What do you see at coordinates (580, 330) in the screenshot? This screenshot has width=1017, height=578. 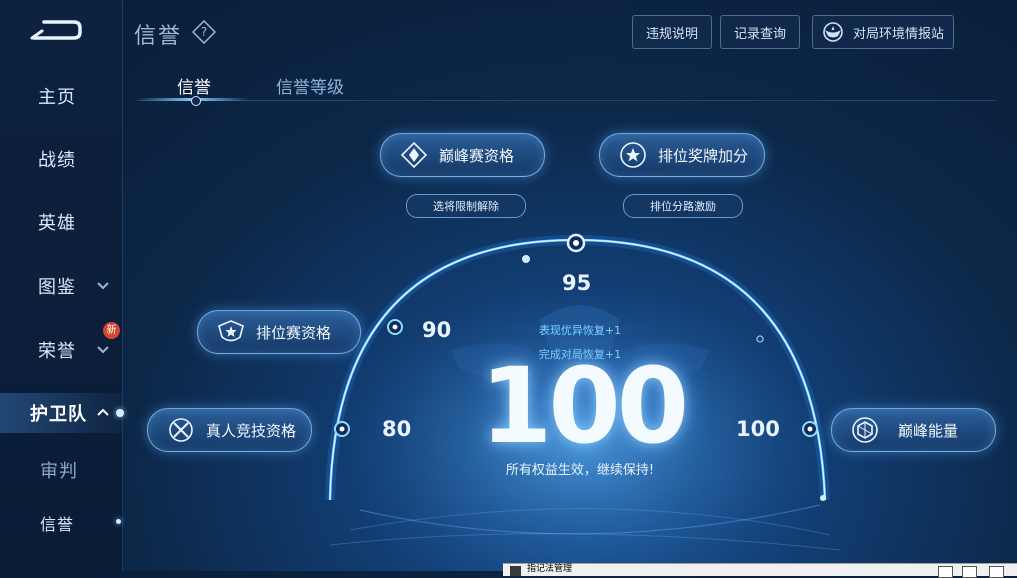 I see `performance-recovery-text: 表现优异恢复+1` at bounding box center [580, 330].